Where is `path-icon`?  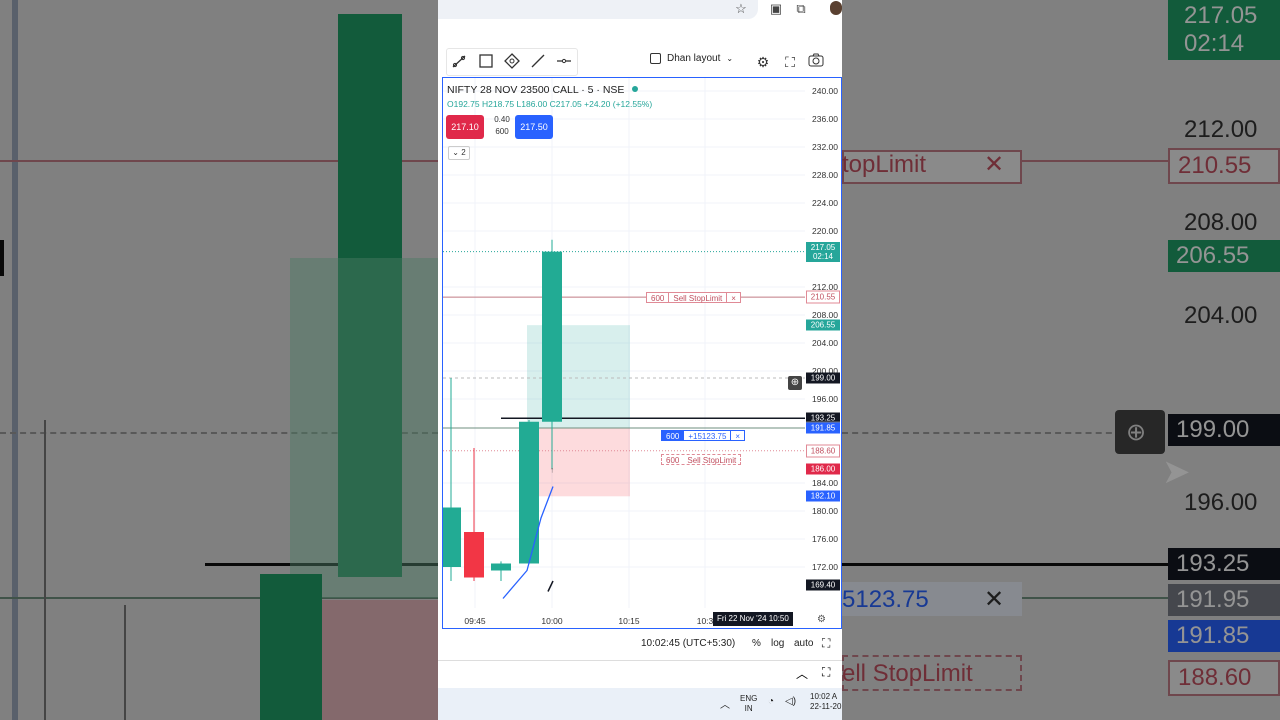 path-icon is located at coordinates (512, 62).